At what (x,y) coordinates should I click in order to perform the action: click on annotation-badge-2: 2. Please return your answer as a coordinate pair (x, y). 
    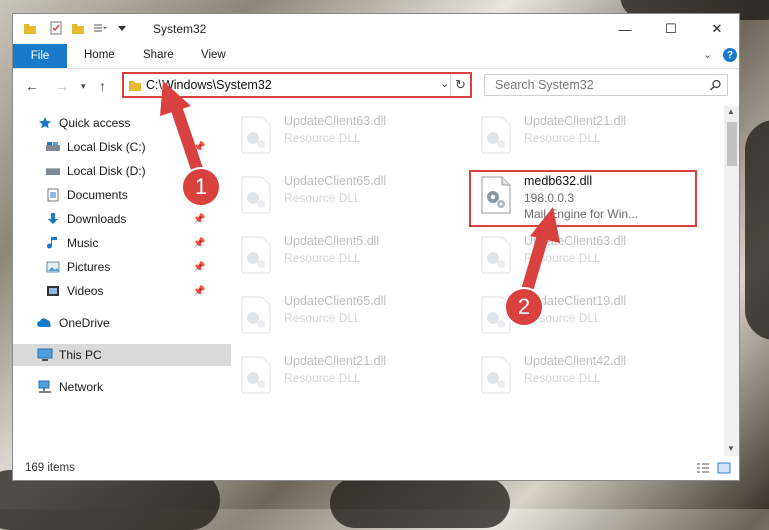
    Looking at the image, I should click on (524, 307).